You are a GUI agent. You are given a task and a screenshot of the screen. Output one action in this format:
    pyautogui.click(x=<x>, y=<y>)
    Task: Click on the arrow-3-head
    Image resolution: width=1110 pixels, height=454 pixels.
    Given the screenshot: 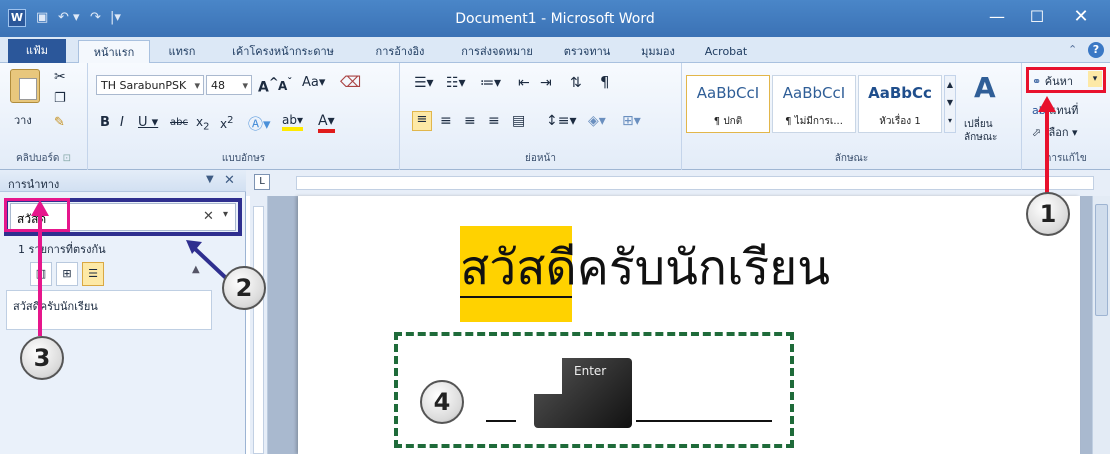 What is the action you would take?
    pyautogui.click(x=40, y=208)
    